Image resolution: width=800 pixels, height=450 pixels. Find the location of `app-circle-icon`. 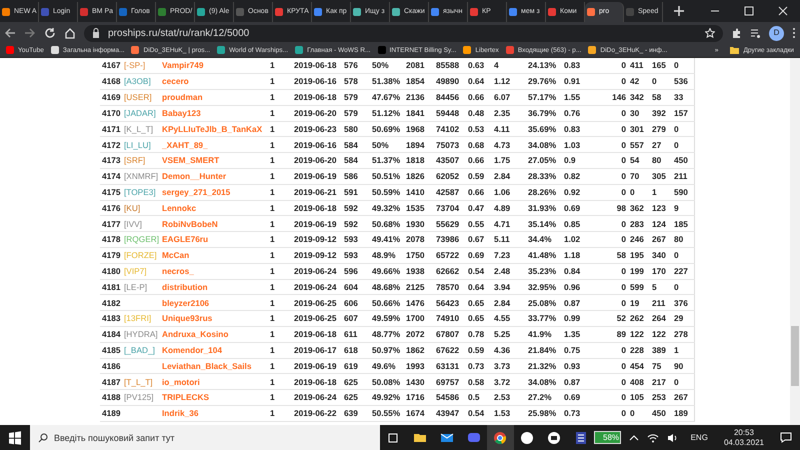

app-circle-icon is located at coordinates (527, 437).